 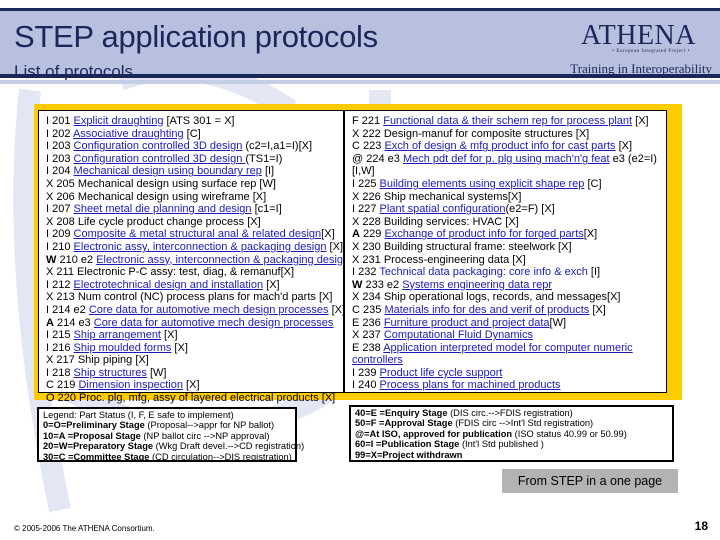 I want to click on protocol-code: 233, so click(x=374, y=284).